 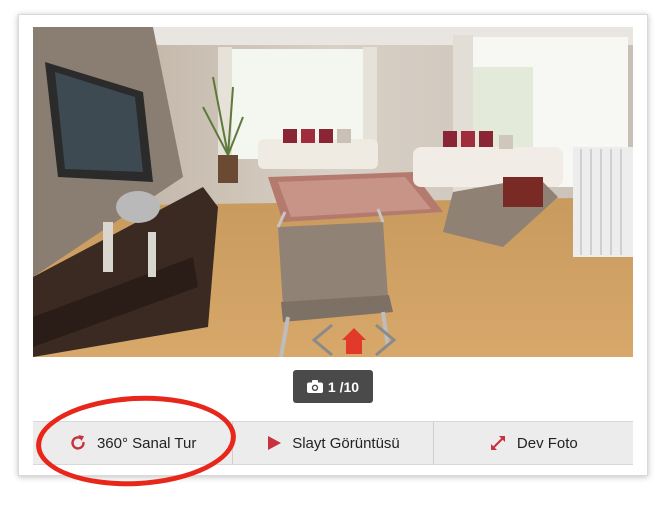 I want to click on nav-left-arrow-icon, so click(x=322, y=340).